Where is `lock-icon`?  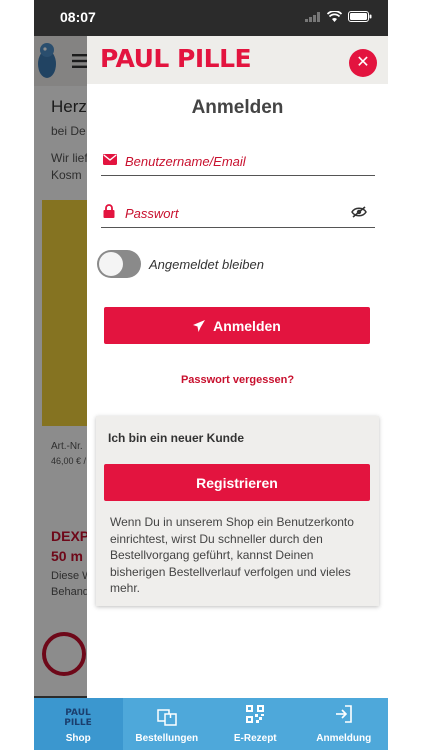 lock-icon is located at coordinates (109, 211).